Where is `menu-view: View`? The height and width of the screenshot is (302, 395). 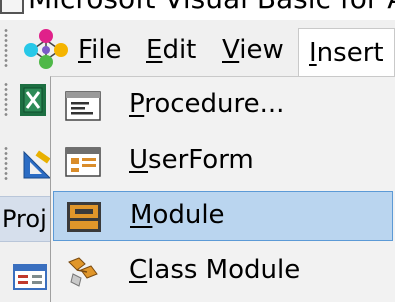
menu-view: View is located at coordinates (253, 50).